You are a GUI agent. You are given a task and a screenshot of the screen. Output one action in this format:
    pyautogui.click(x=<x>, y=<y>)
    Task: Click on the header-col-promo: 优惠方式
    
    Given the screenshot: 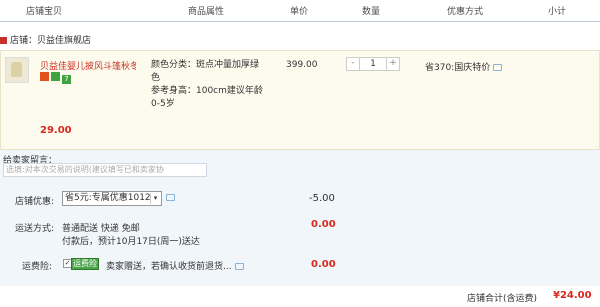 What is the action you would take?
    pyautogui.click(x=465, y=12)
    